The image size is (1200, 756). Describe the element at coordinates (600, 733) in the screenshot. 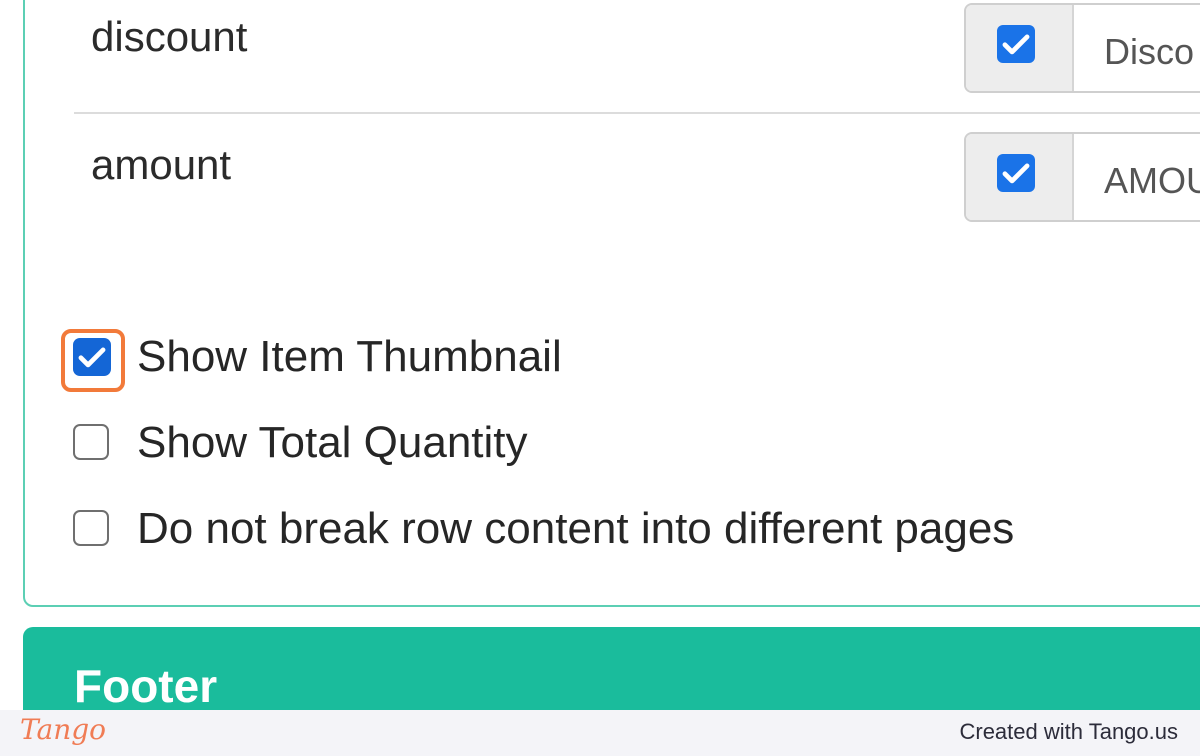

I see `tango-watermark-bar: Tango Created with Tango.us` at that location.